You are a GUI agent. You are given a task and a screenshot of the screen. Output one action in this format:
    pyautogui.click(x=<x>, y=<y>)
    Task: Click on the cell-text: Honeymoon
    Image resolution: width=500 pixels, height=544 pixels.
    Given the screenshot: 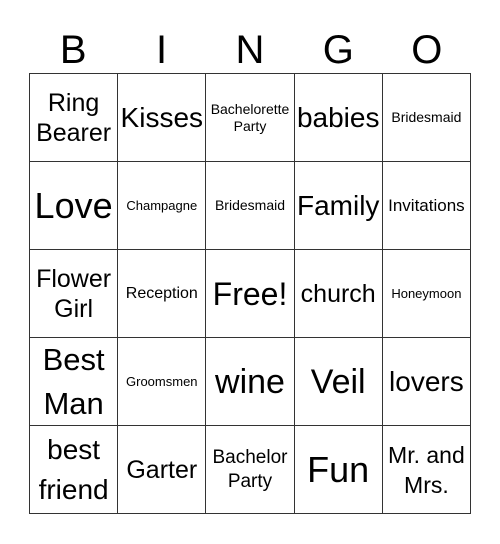 What is the action you would take?
    pyautogui.click(x=426, y=293)
    